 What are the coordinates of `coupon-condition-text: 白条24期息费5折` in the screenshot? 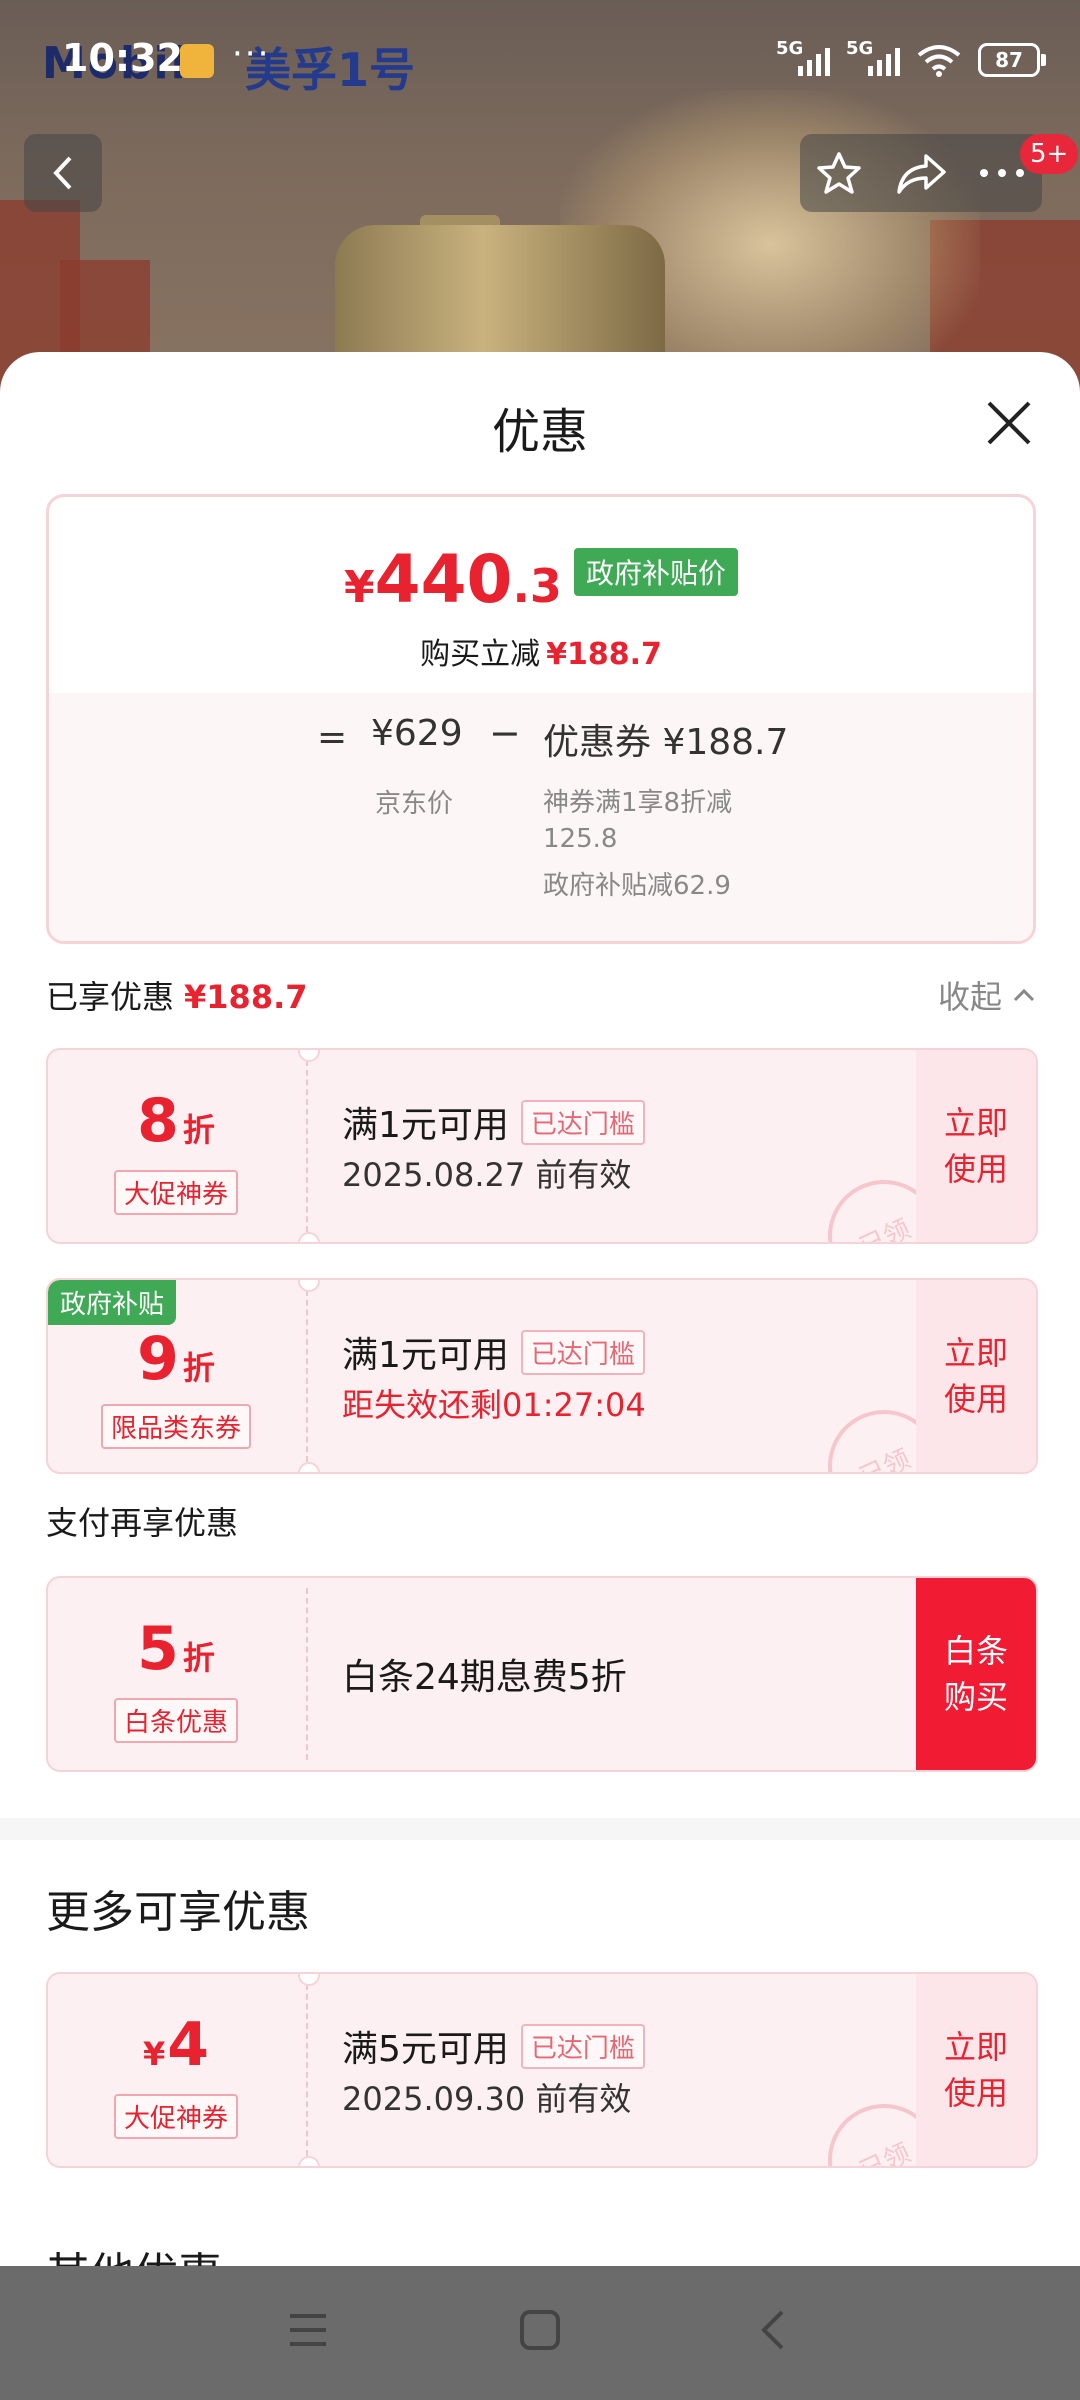 It's located at (484, 1677).